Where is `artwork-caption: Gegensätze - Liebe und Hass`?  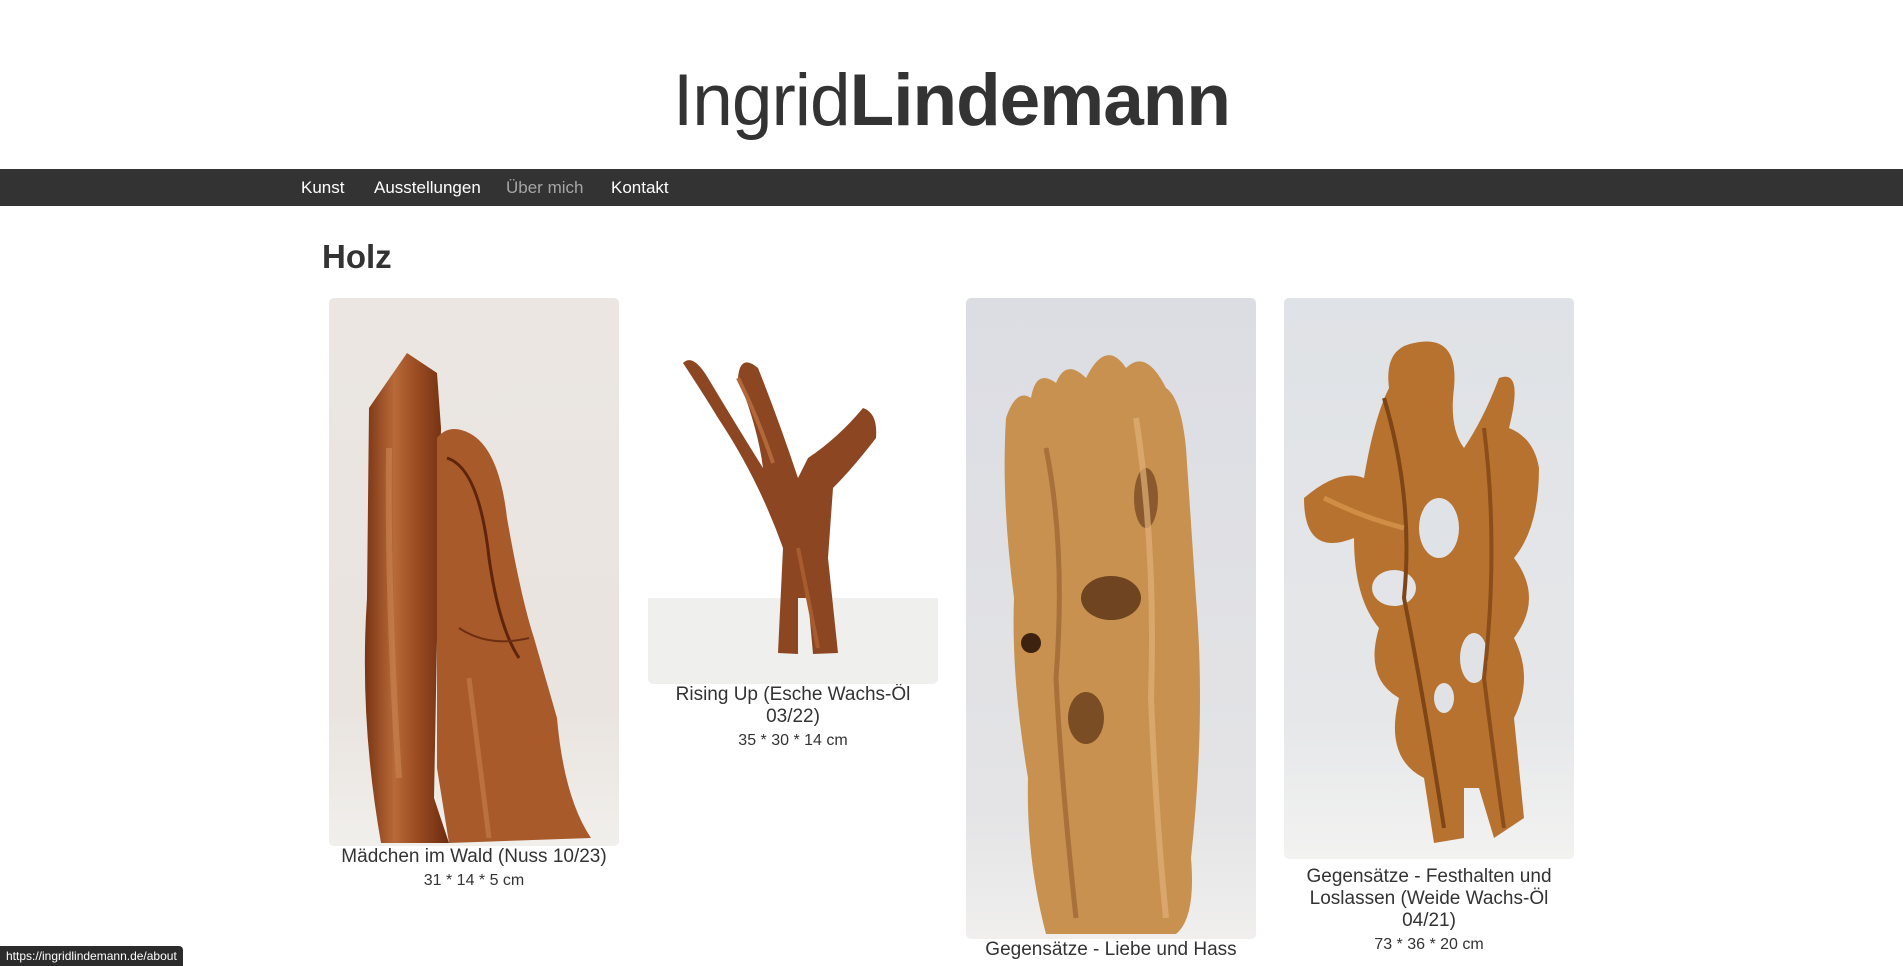
artwork-caption: Gegensätze - Liebe und Hass is located at coordinates (1111, 949).